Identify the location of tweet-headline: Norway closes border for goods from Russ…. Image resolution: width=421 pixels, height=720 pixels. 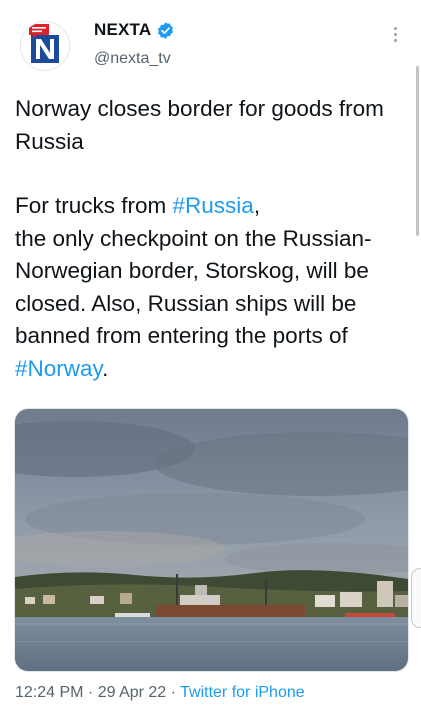
(199, 125).